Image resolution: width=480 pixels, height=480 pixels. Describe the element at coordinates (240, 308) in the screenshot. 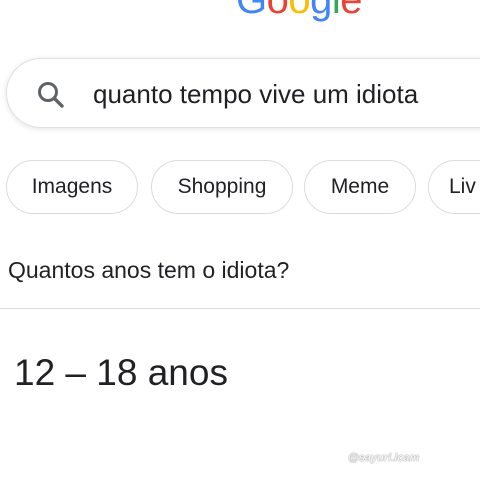

I see `divider` at that location.